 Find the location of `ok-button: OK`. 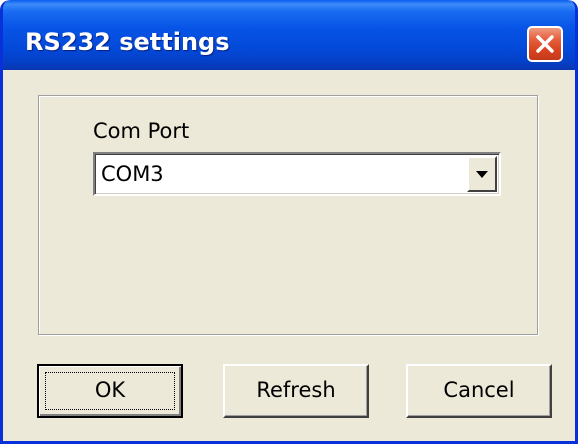

ok-button: OK is located at coordinates (110, 391).